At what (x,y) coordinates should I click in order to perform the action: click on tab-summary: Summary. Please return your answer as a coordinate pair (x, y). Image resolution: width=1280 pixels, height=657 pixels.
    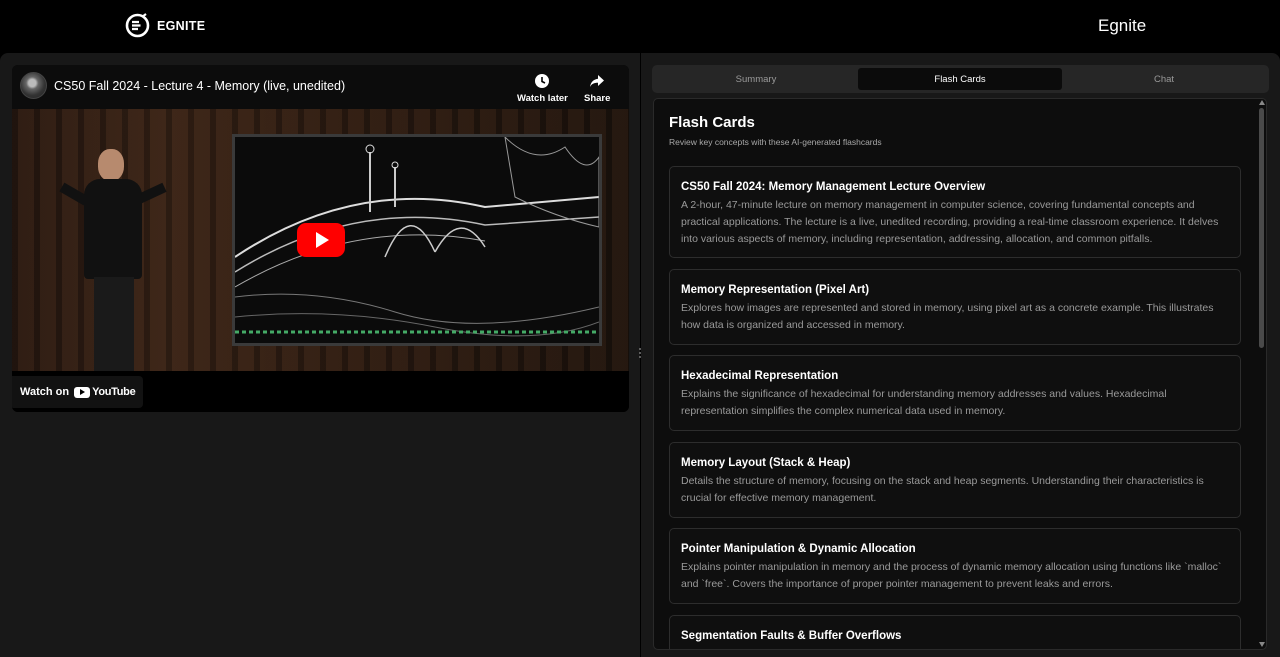
    Looking at the image, I should click on (756, 79).